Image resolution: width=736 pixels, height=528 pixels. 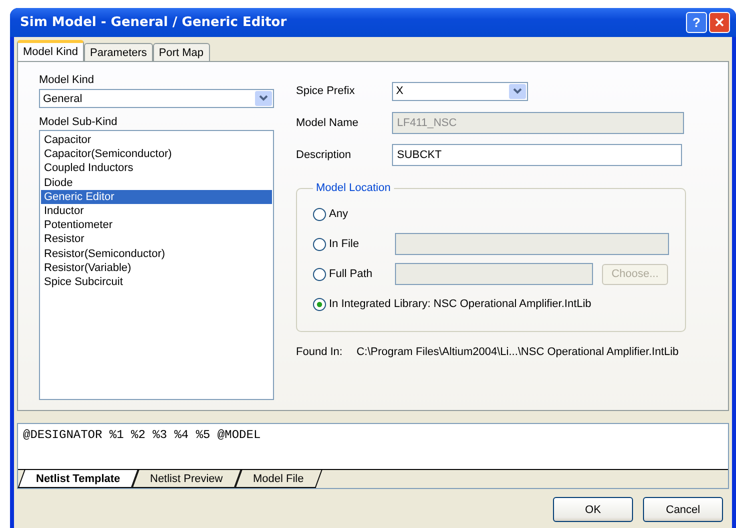 What do you see at coordinates (156, 168) in the screenshot?
I see `list-item: Coupled Inductors` at bounding box center [156, 168].